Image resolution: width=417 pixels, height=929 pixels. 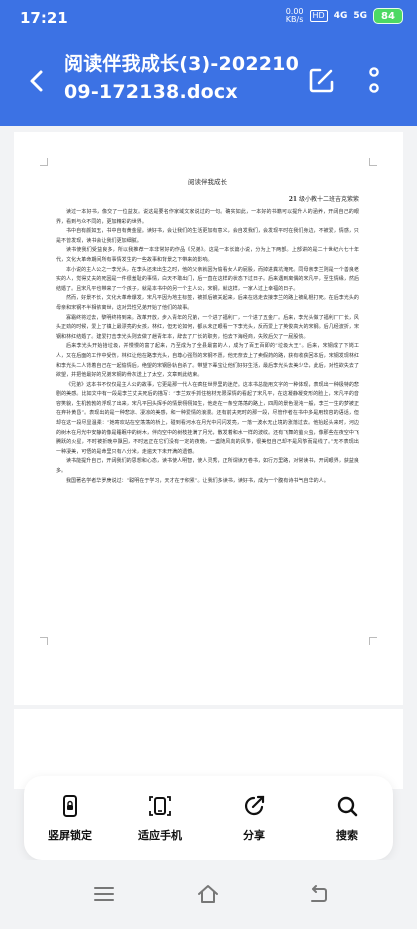 I want to click on portrait-lock-button: 竖屏锁定, so click(x=70, y=818).